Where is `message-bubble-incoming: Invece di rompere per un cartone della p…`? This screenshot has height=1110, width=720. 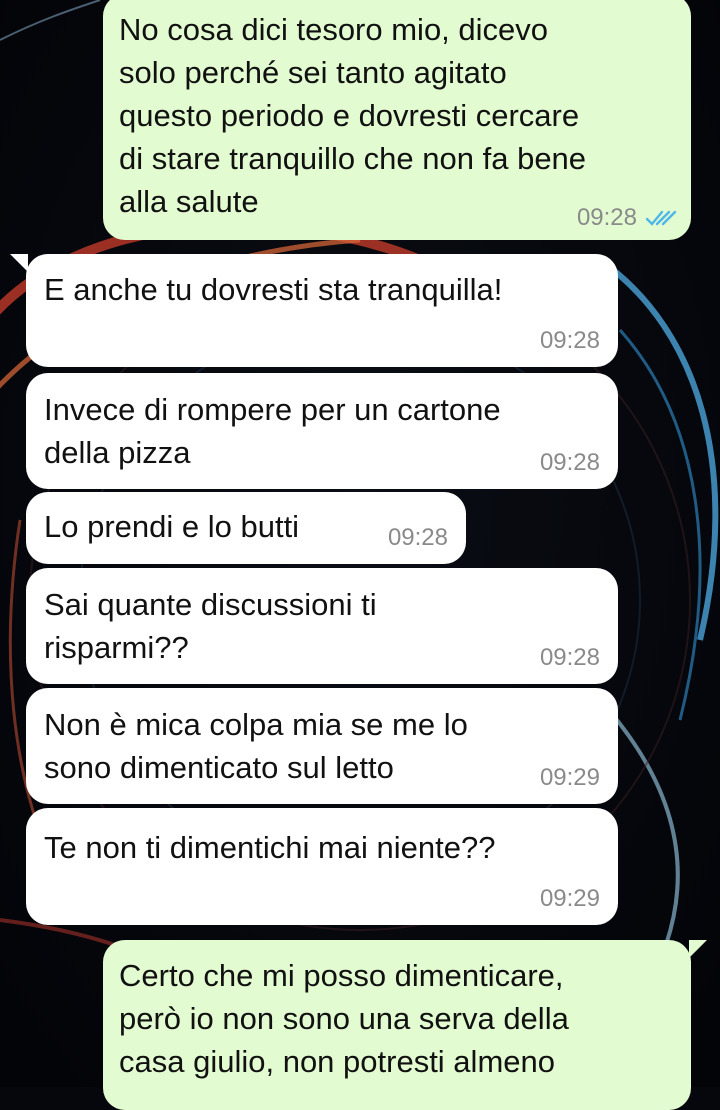
message-bubble-incoming: Invece di rompere per un cartone della p… is located at coordinates (322, 431).